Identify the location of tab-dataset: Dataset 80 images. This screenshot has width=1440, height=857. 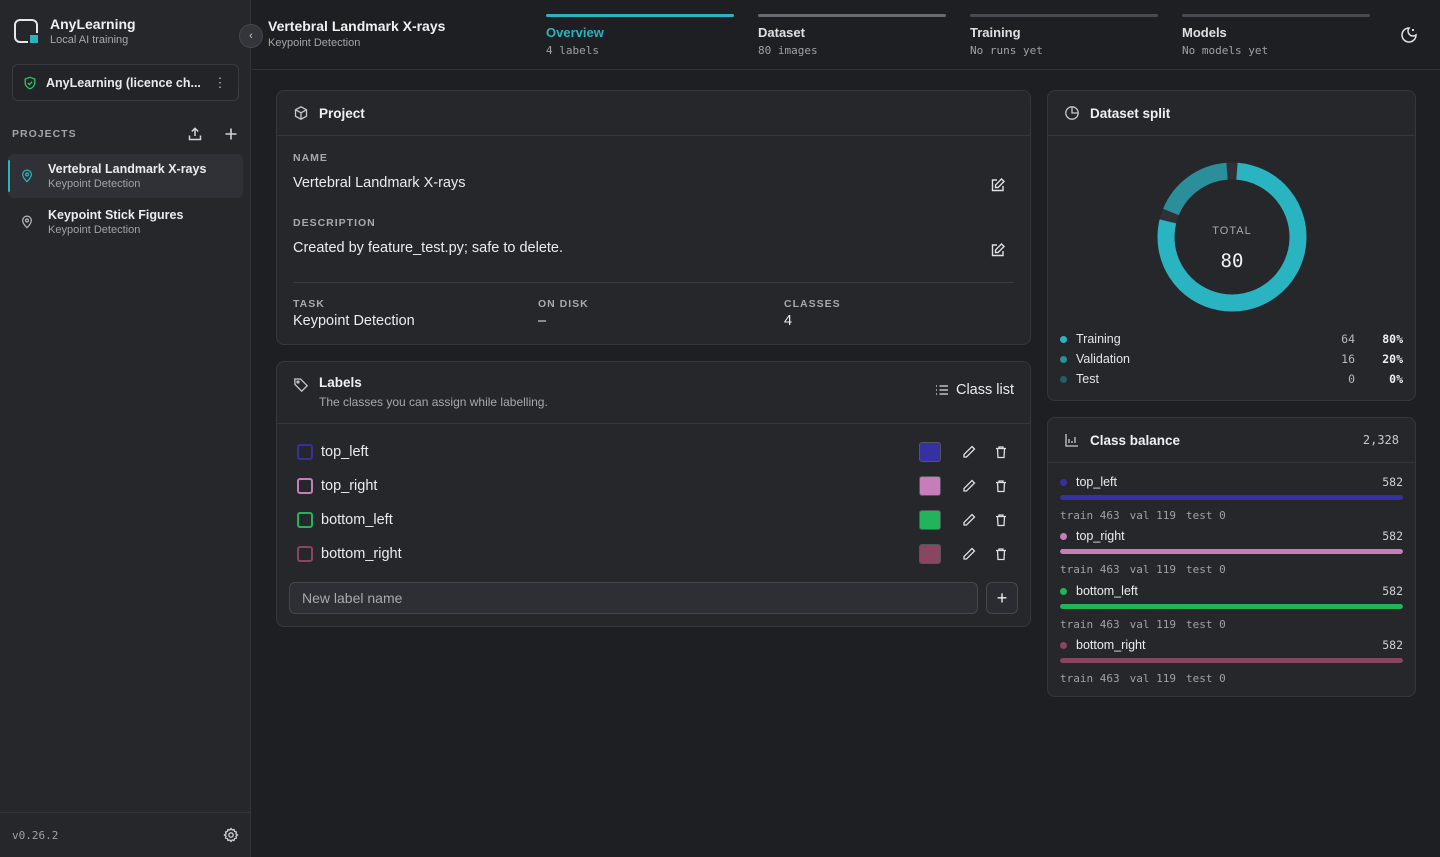
(852, 35).